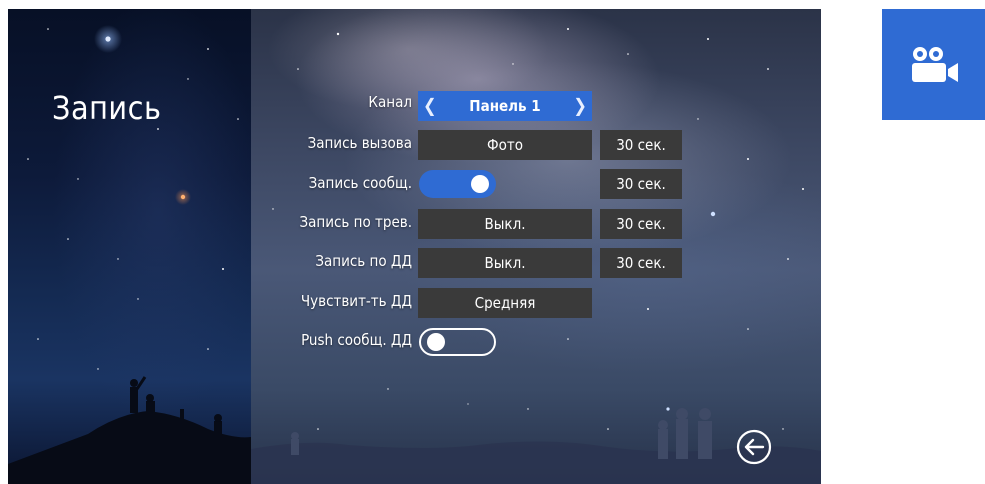 Image resolution: width=985 pixels, height=484 pixels. I want to click on motion-sensitivity-select: Средняя, so click(505, 303).